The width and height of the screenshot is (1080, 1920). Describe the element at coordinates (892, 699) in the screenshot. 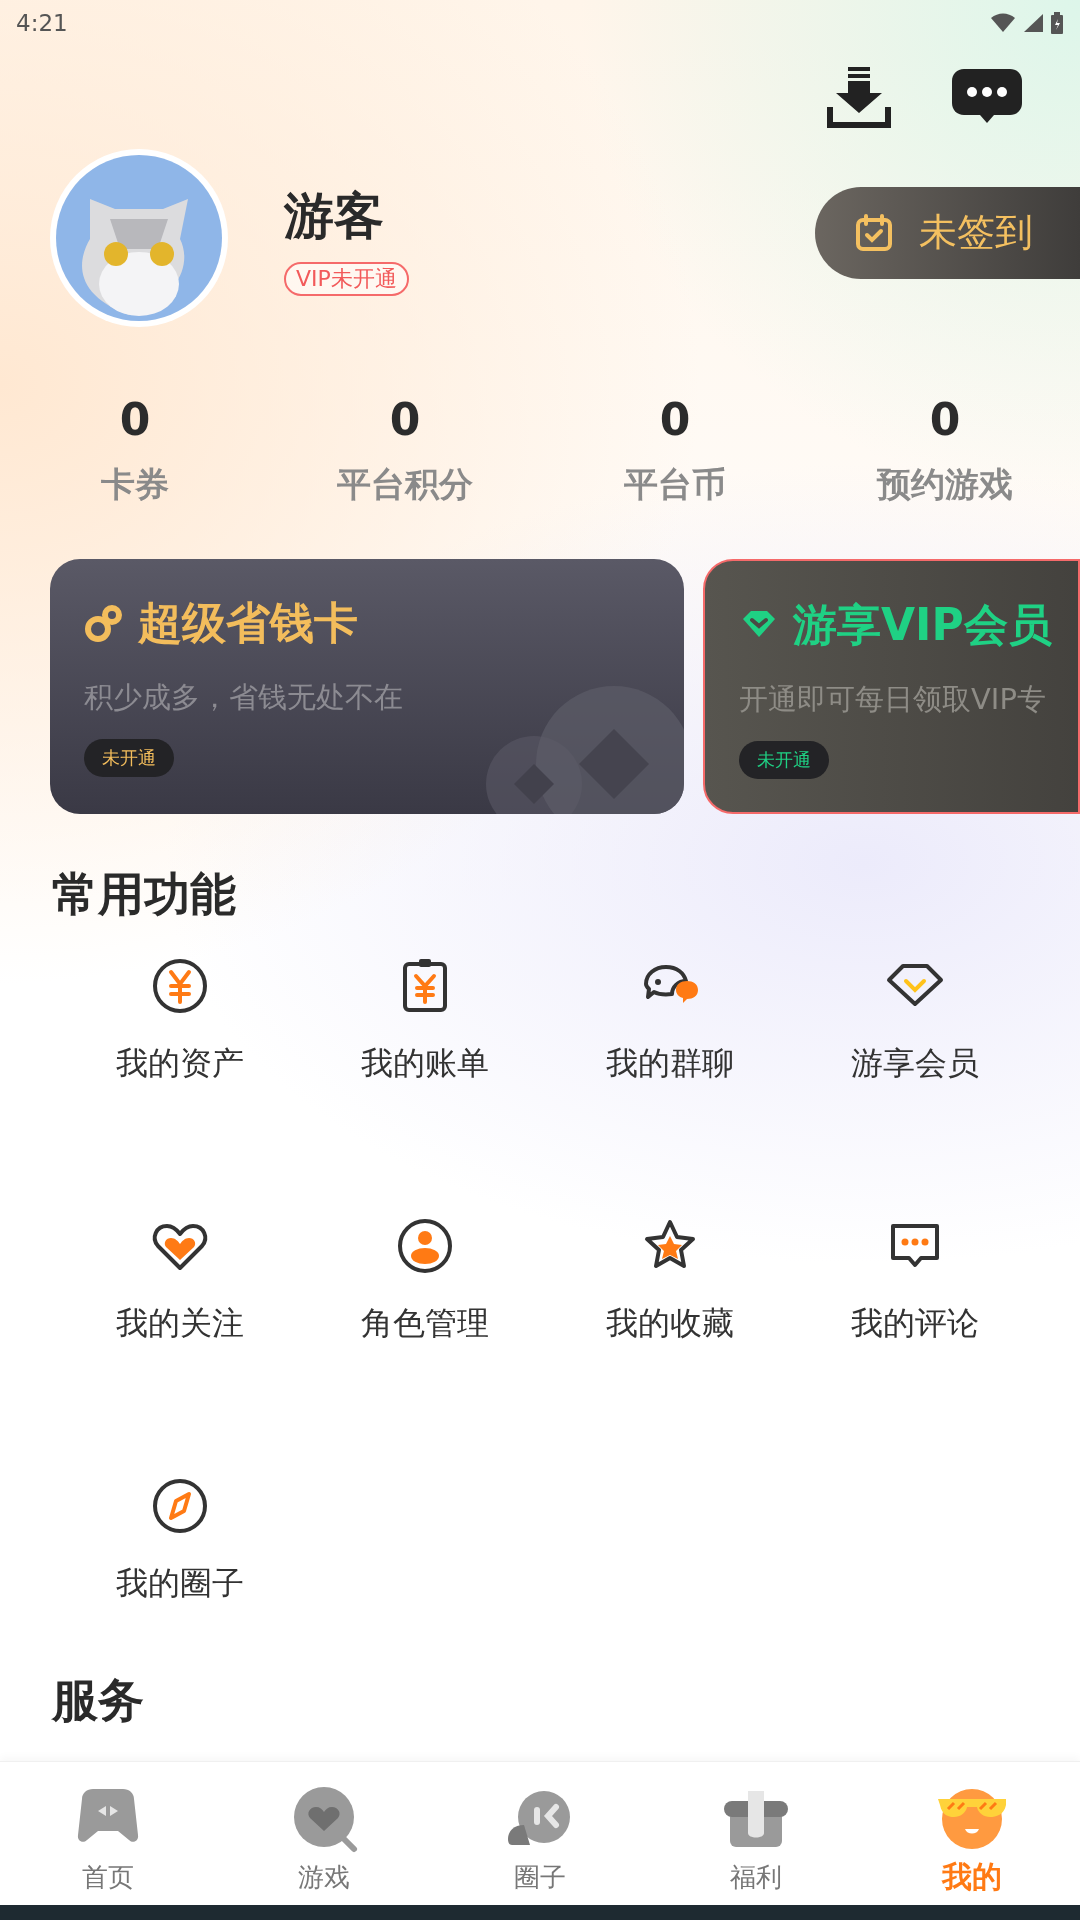

I see `card-subtitle: 开通即可每日领取VIP专` at that location.